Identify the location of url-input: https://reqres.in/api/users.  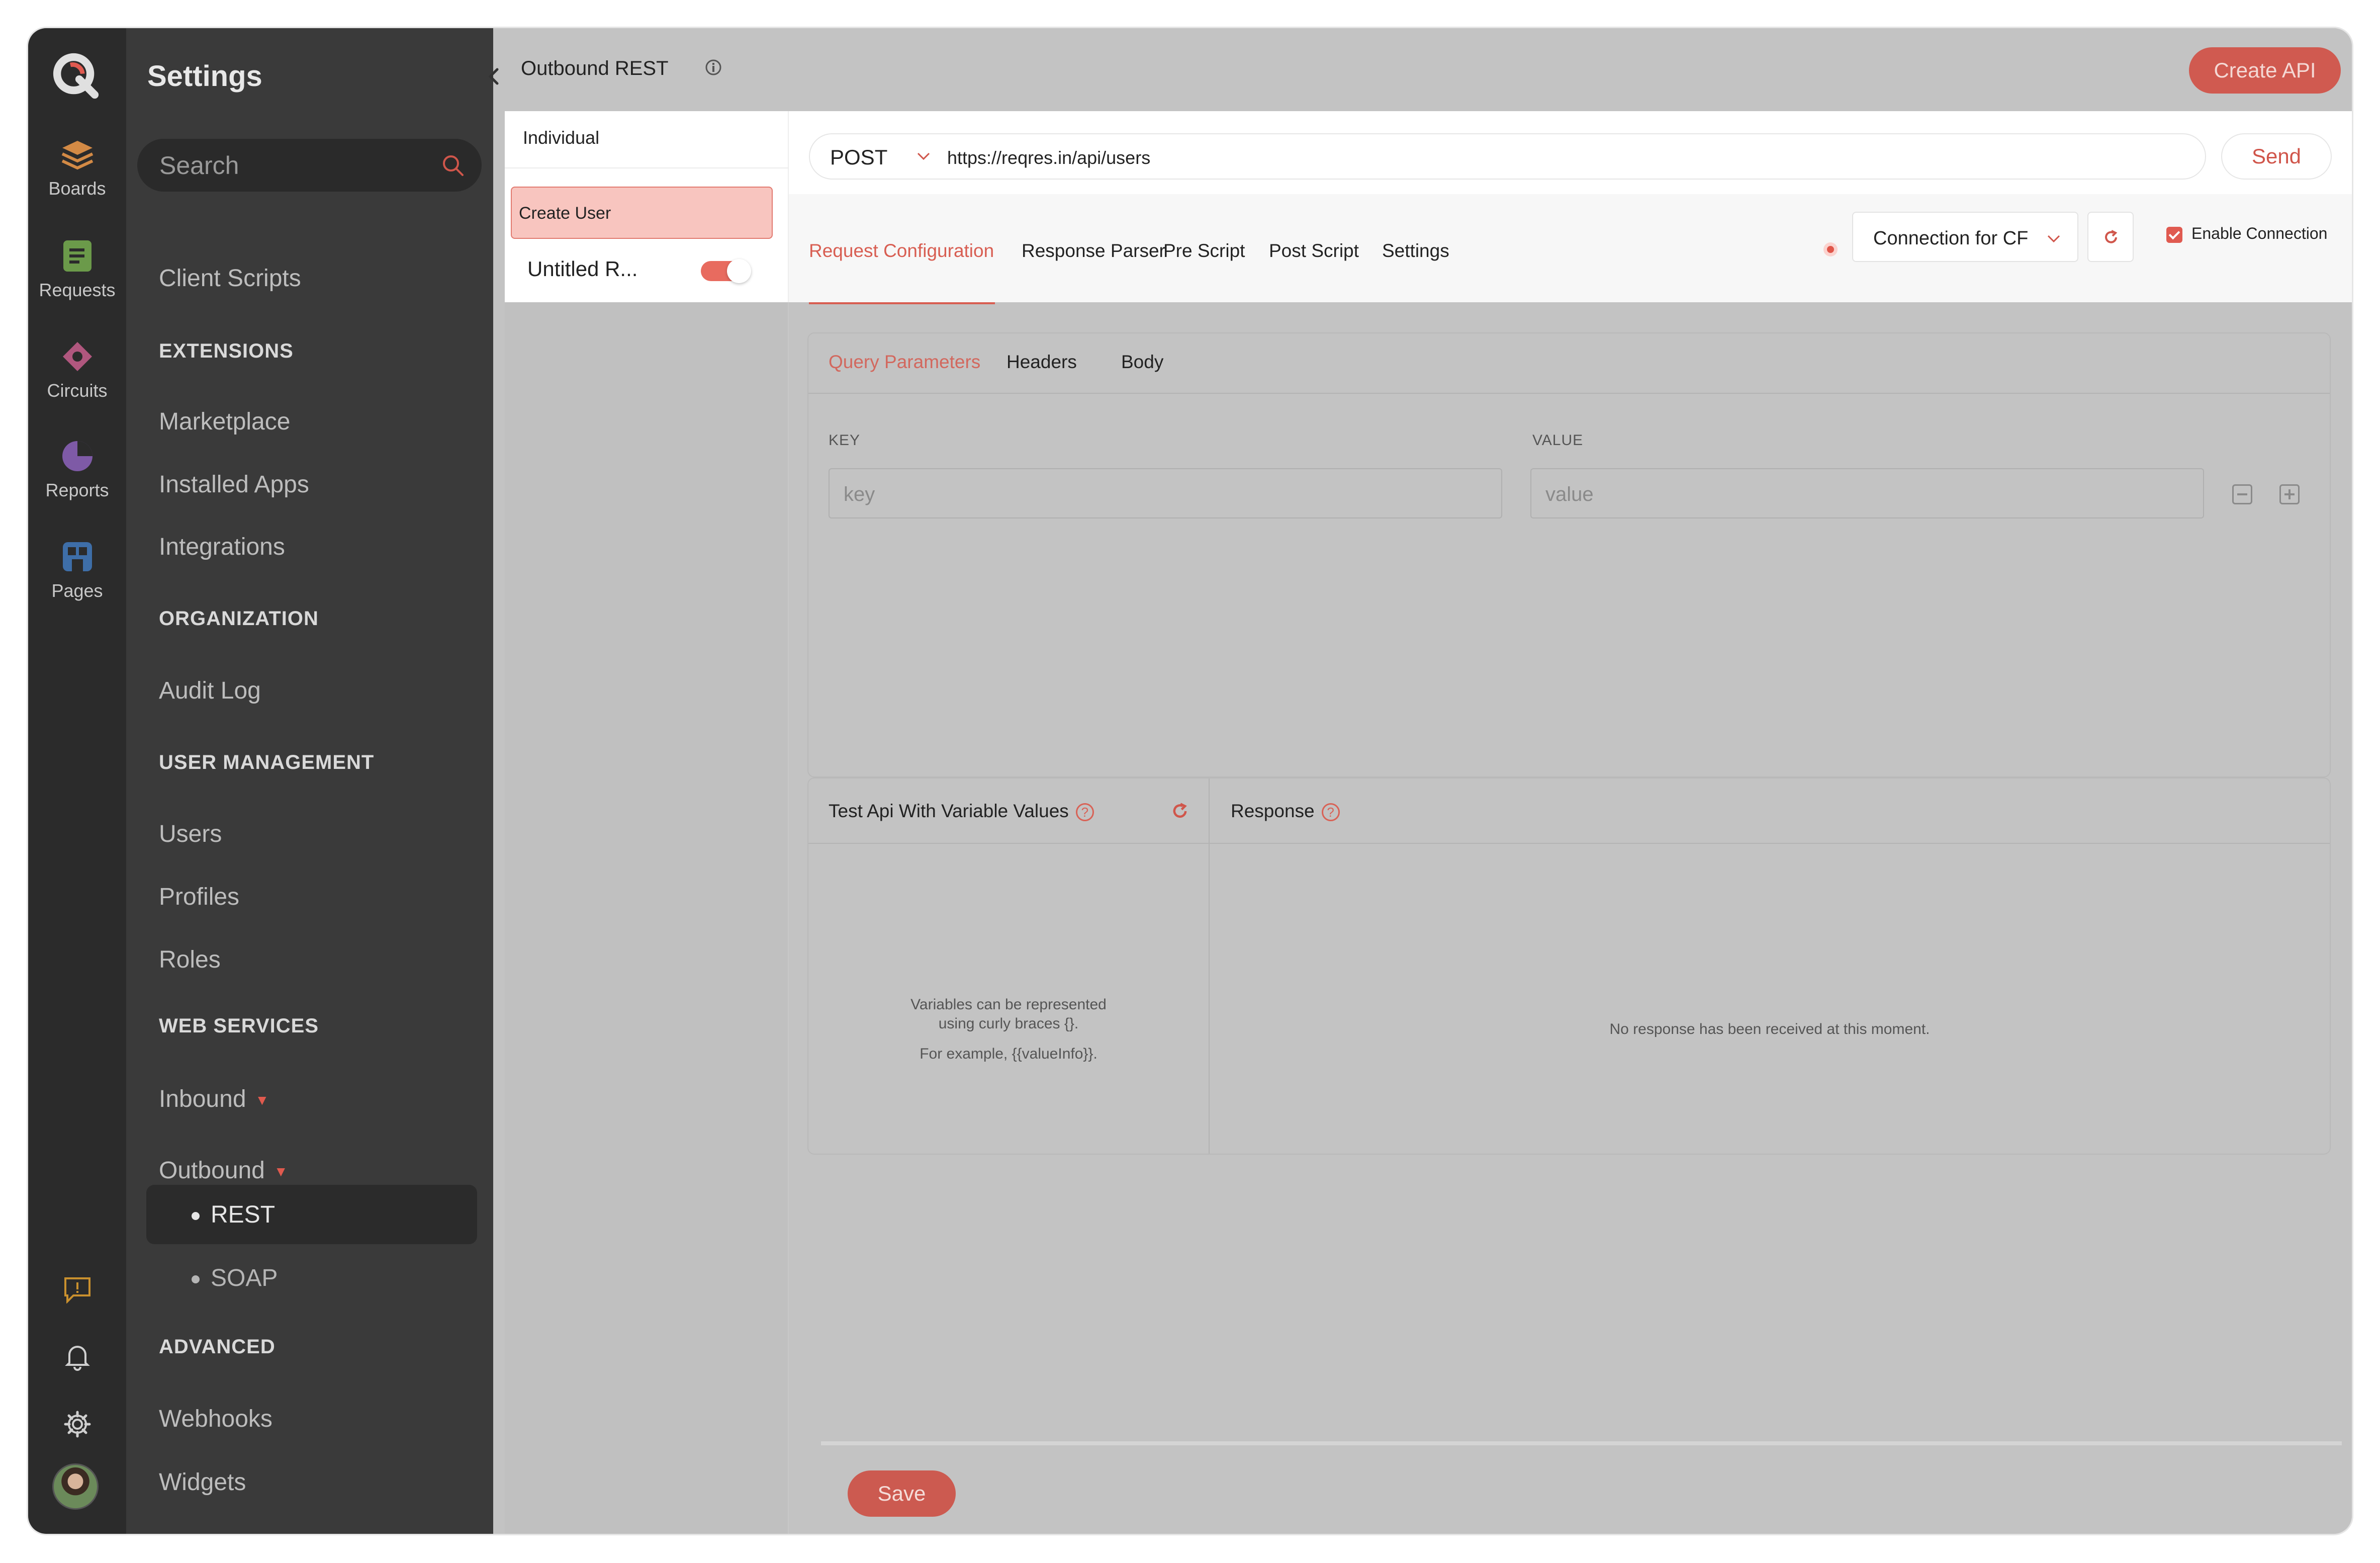
(1576, 156).